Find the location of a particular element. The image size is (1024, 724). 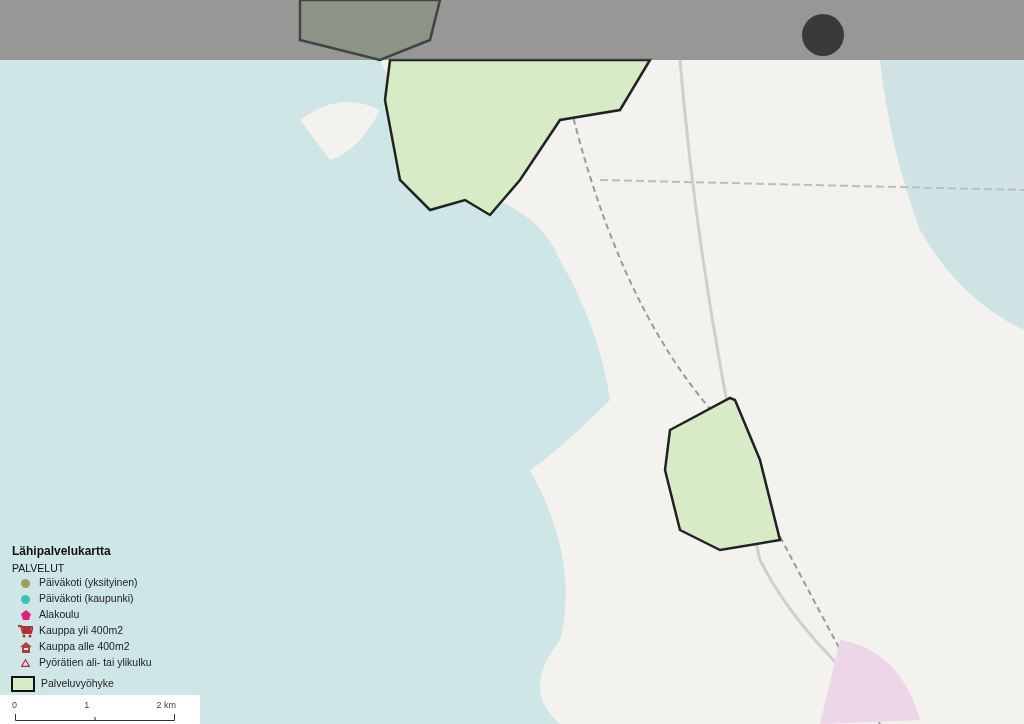

legend-label: Päiväkoti (kaupunki) is located at coordinates (86, 599).